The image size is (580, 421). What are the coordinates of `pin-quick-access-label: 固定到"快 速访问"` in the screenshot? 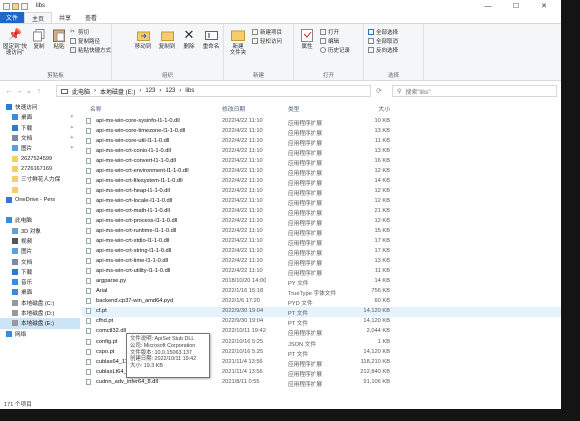 It's located at (15, 50).